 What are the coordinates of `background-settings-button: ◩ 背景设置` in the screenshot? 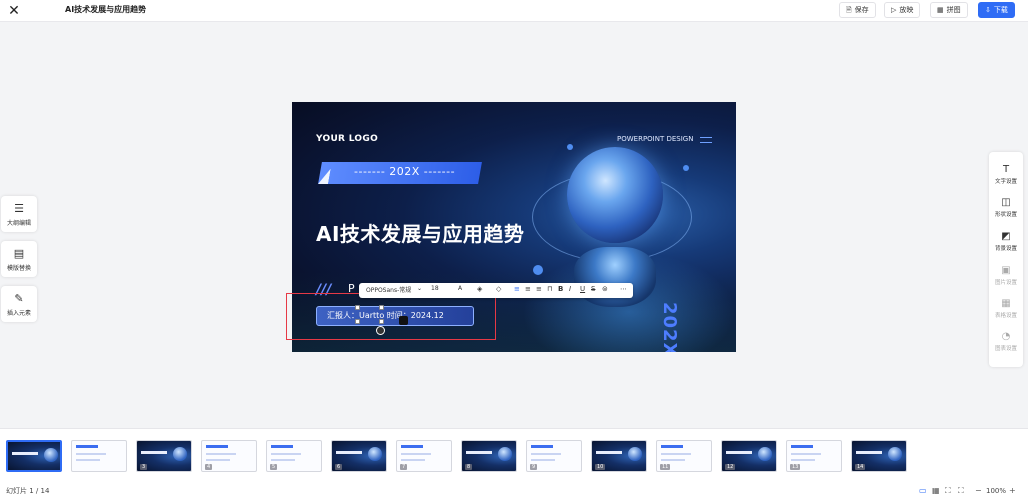 It's located at (1006, 241).